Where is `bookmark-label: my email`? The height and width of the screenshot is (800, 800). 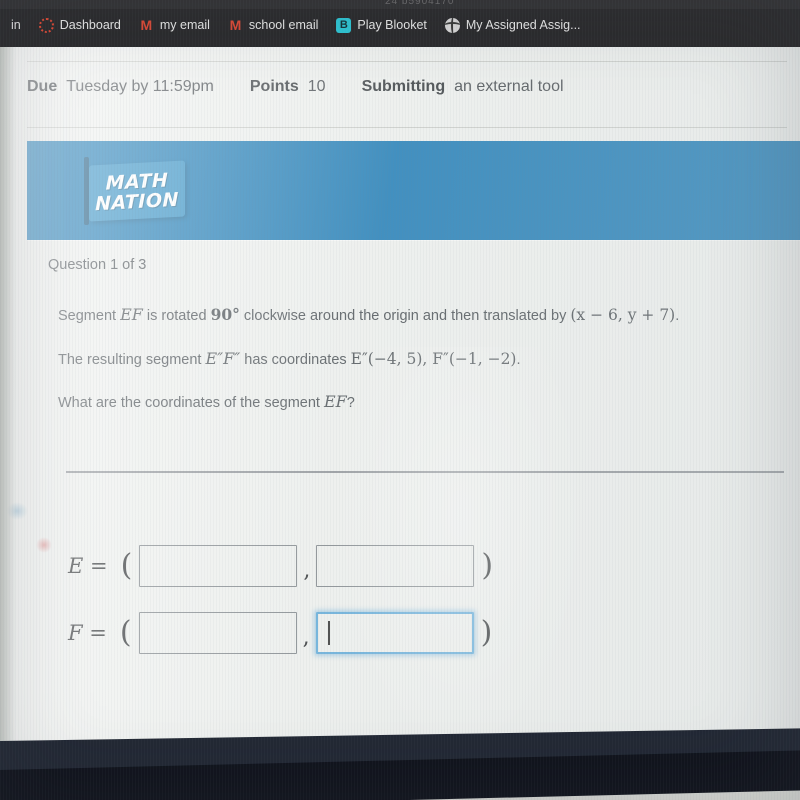
bookmark-label: my email is located at coordinates (184, 25).